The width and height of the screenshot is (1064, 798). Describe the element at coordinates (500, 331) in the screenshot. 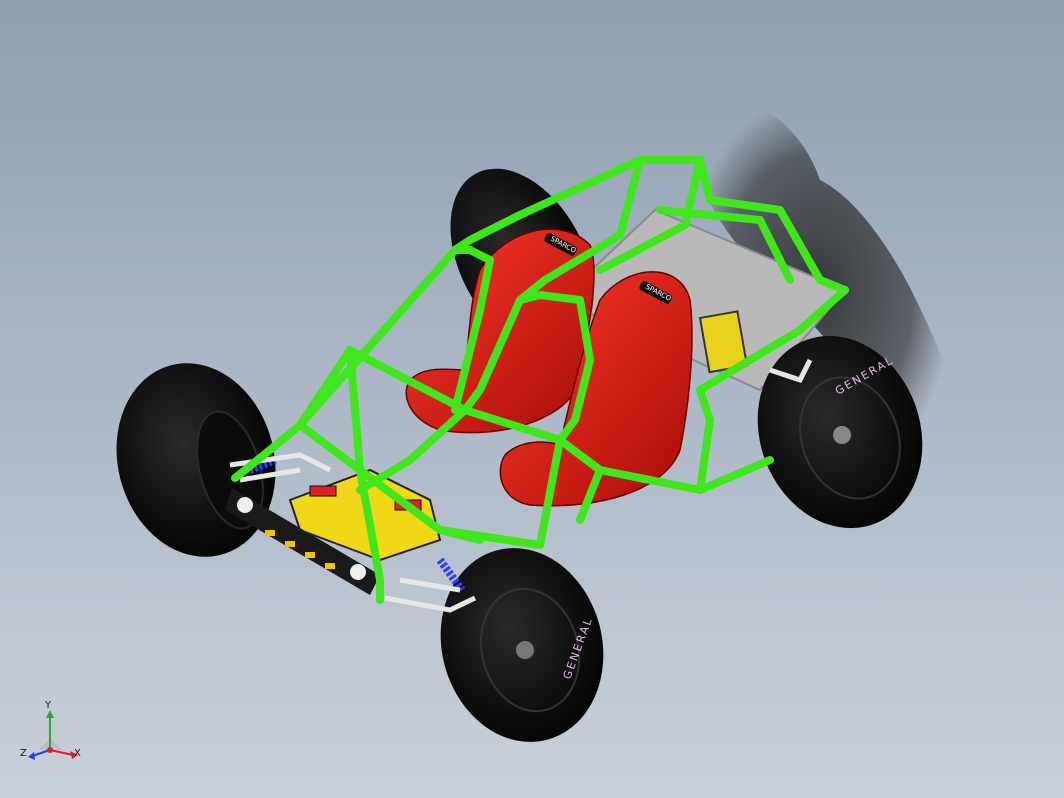

I see `seat-left: SPARCO` at that location.